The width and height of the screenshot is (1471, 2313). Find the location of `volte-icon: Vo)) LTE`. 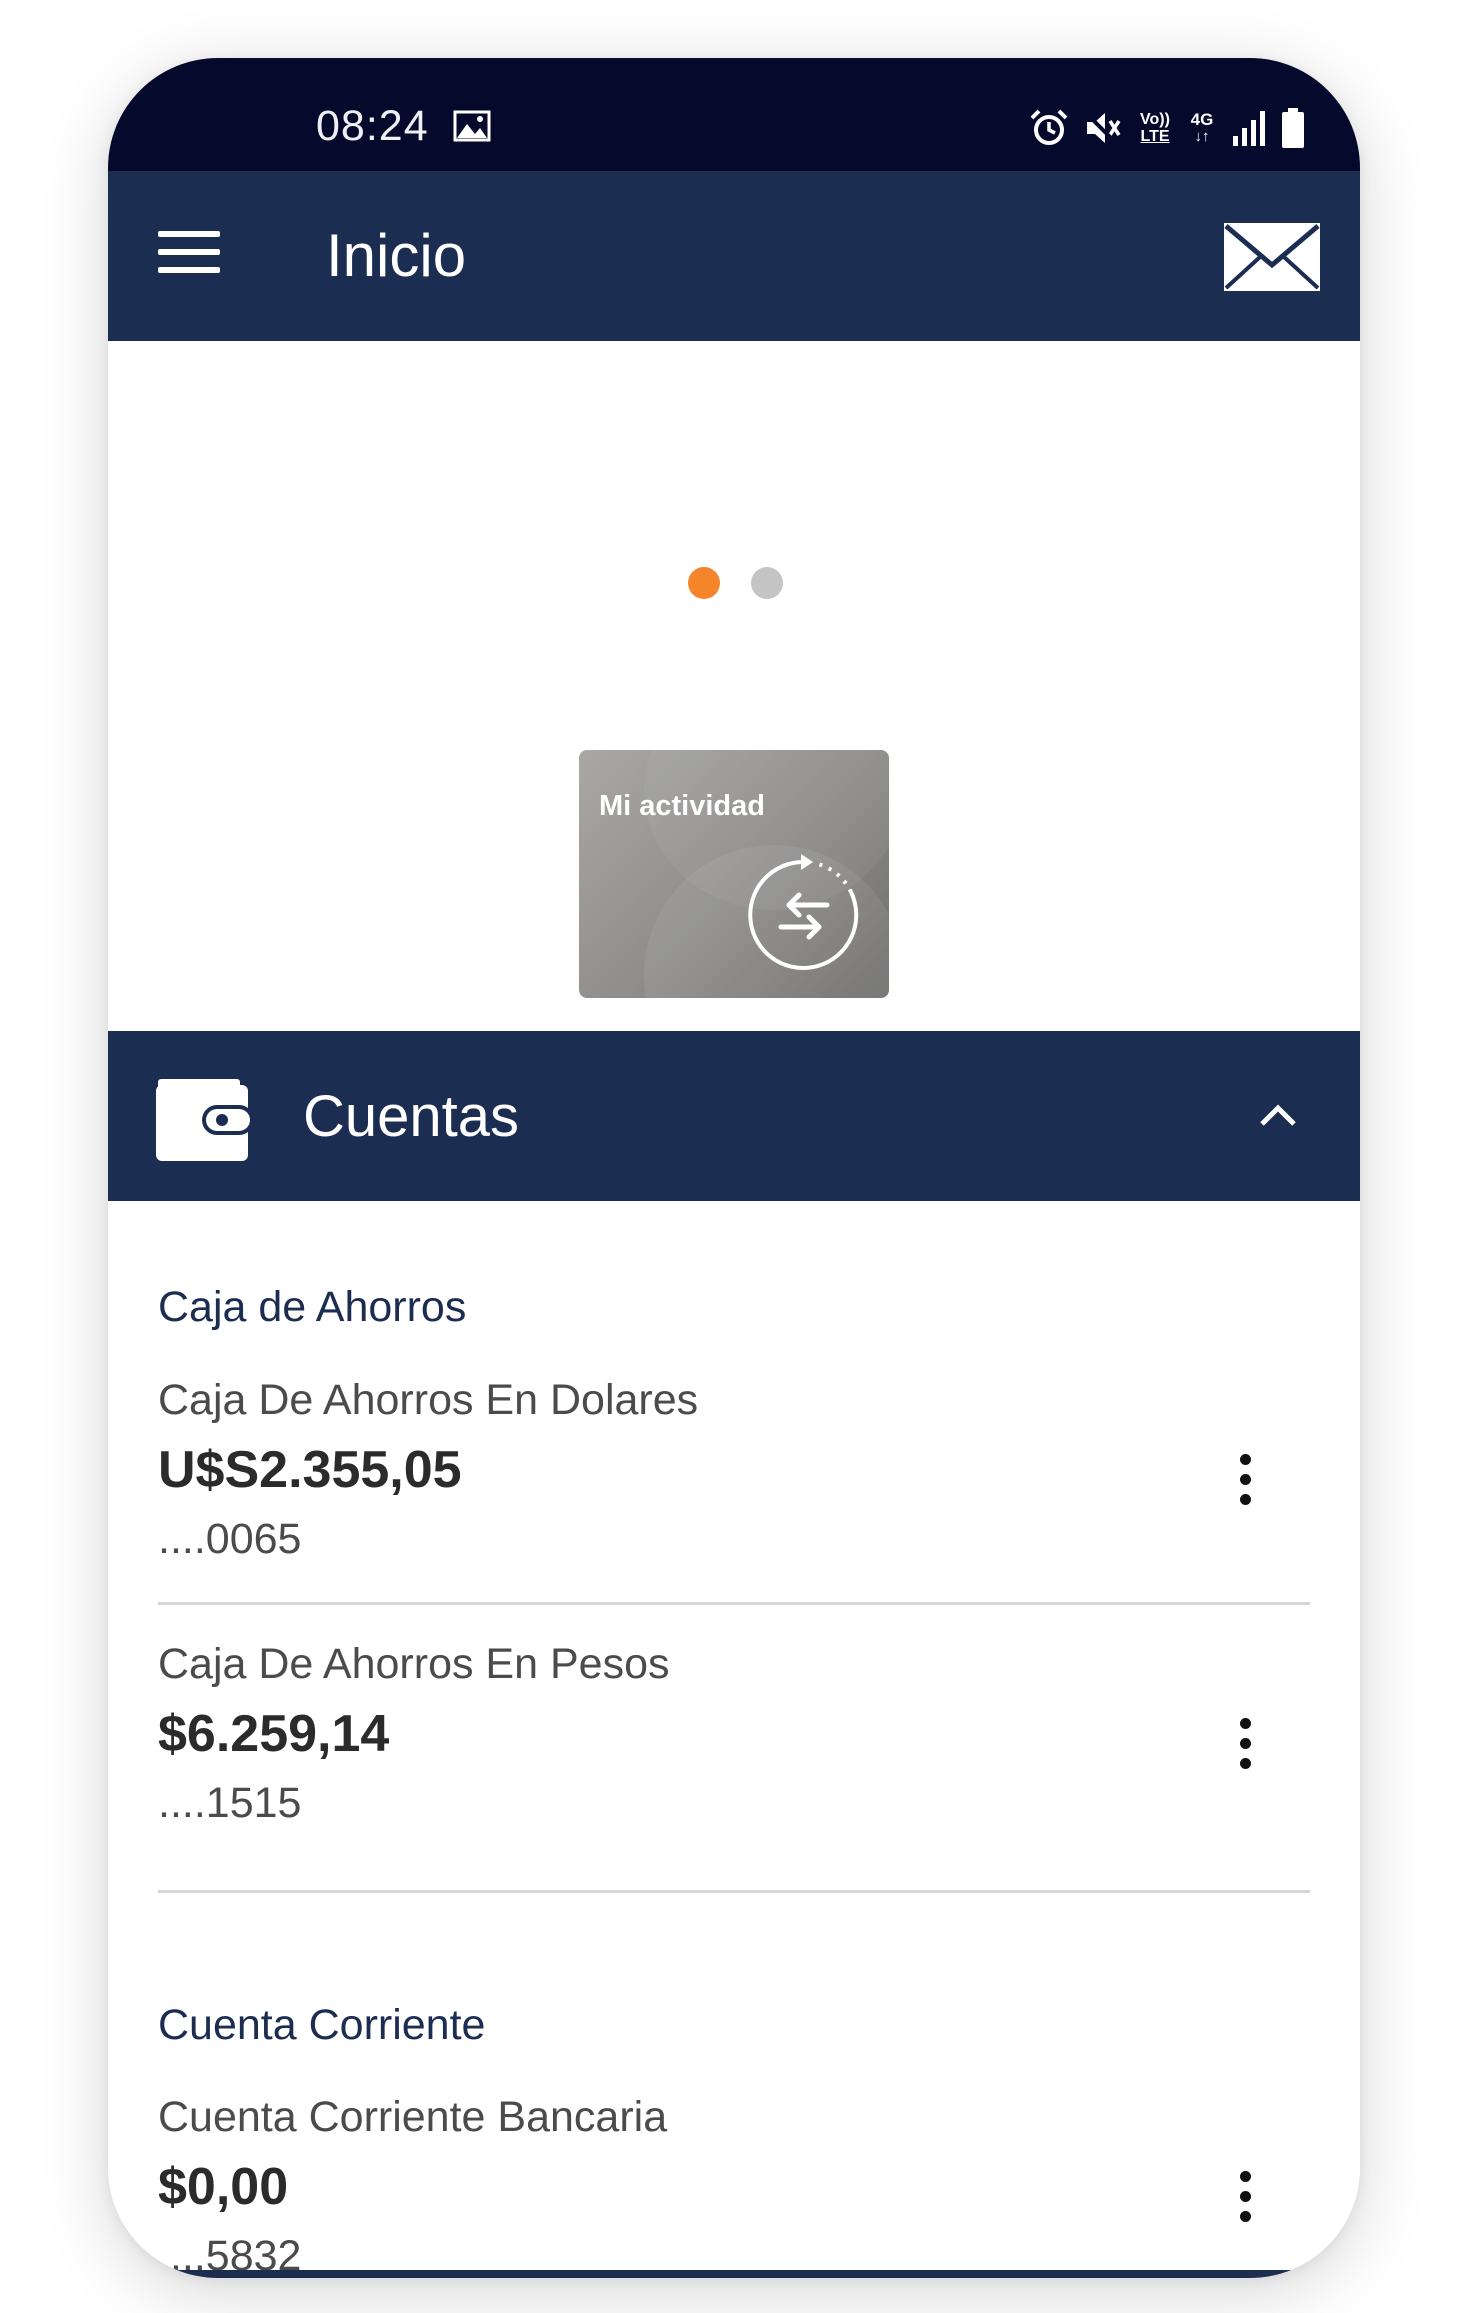

volte-icon: Vo)) LTE is located at coordinates (1155, 128).